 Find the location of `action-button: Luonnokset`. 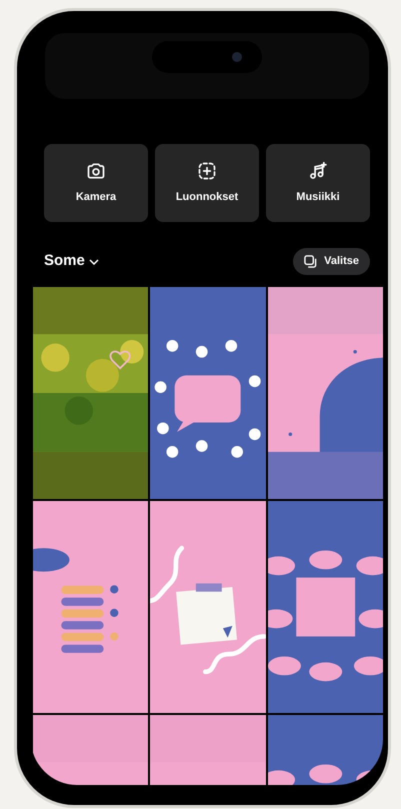

action-button: Luonnokset is located at coordinates (207, 183).